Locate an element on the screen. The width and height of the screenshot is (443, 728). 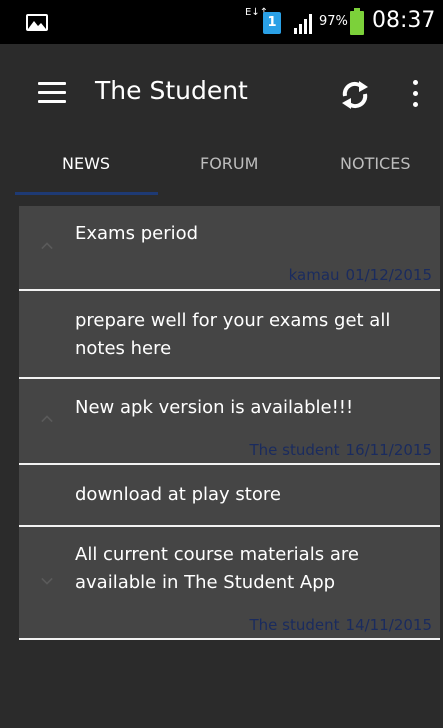
tab-forum: FORUM is located at coordinates (229, 163).